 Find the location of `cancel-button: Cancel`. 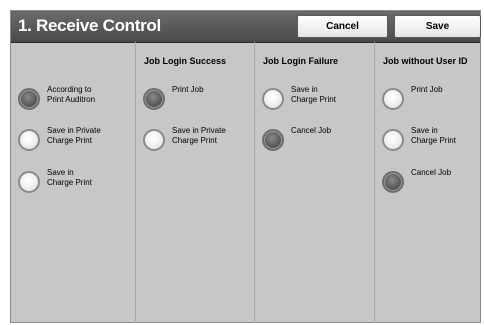

cancel-button: Cancel is located at coordinates (342, 26).